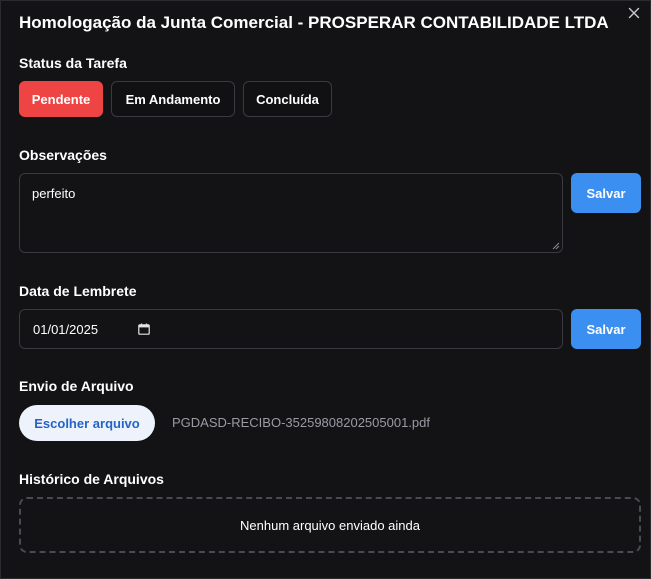 Image resolution: width=651 pixels, height=579 pixels. I want to click on resize-grip-icon, so click(556, 246).